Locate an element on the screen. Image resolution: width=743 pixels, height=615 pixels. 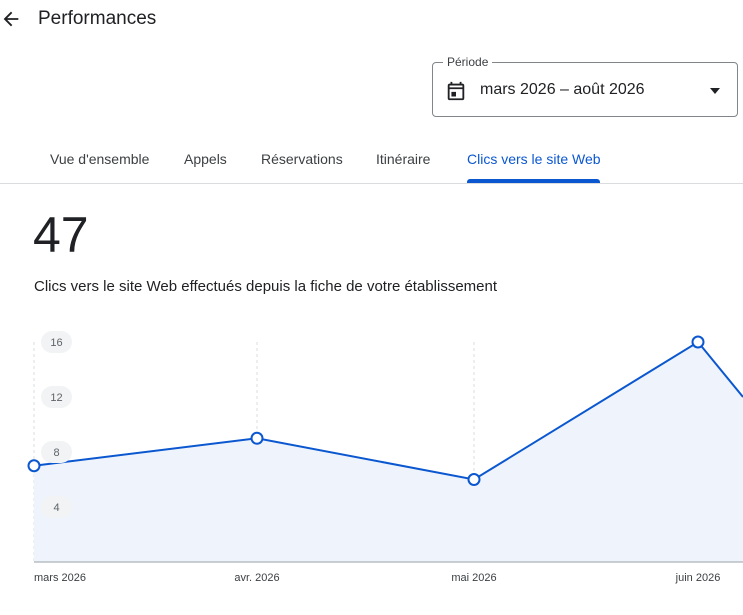
tab-overview: Vue d'ensemble is located at coordinates (99, 159).